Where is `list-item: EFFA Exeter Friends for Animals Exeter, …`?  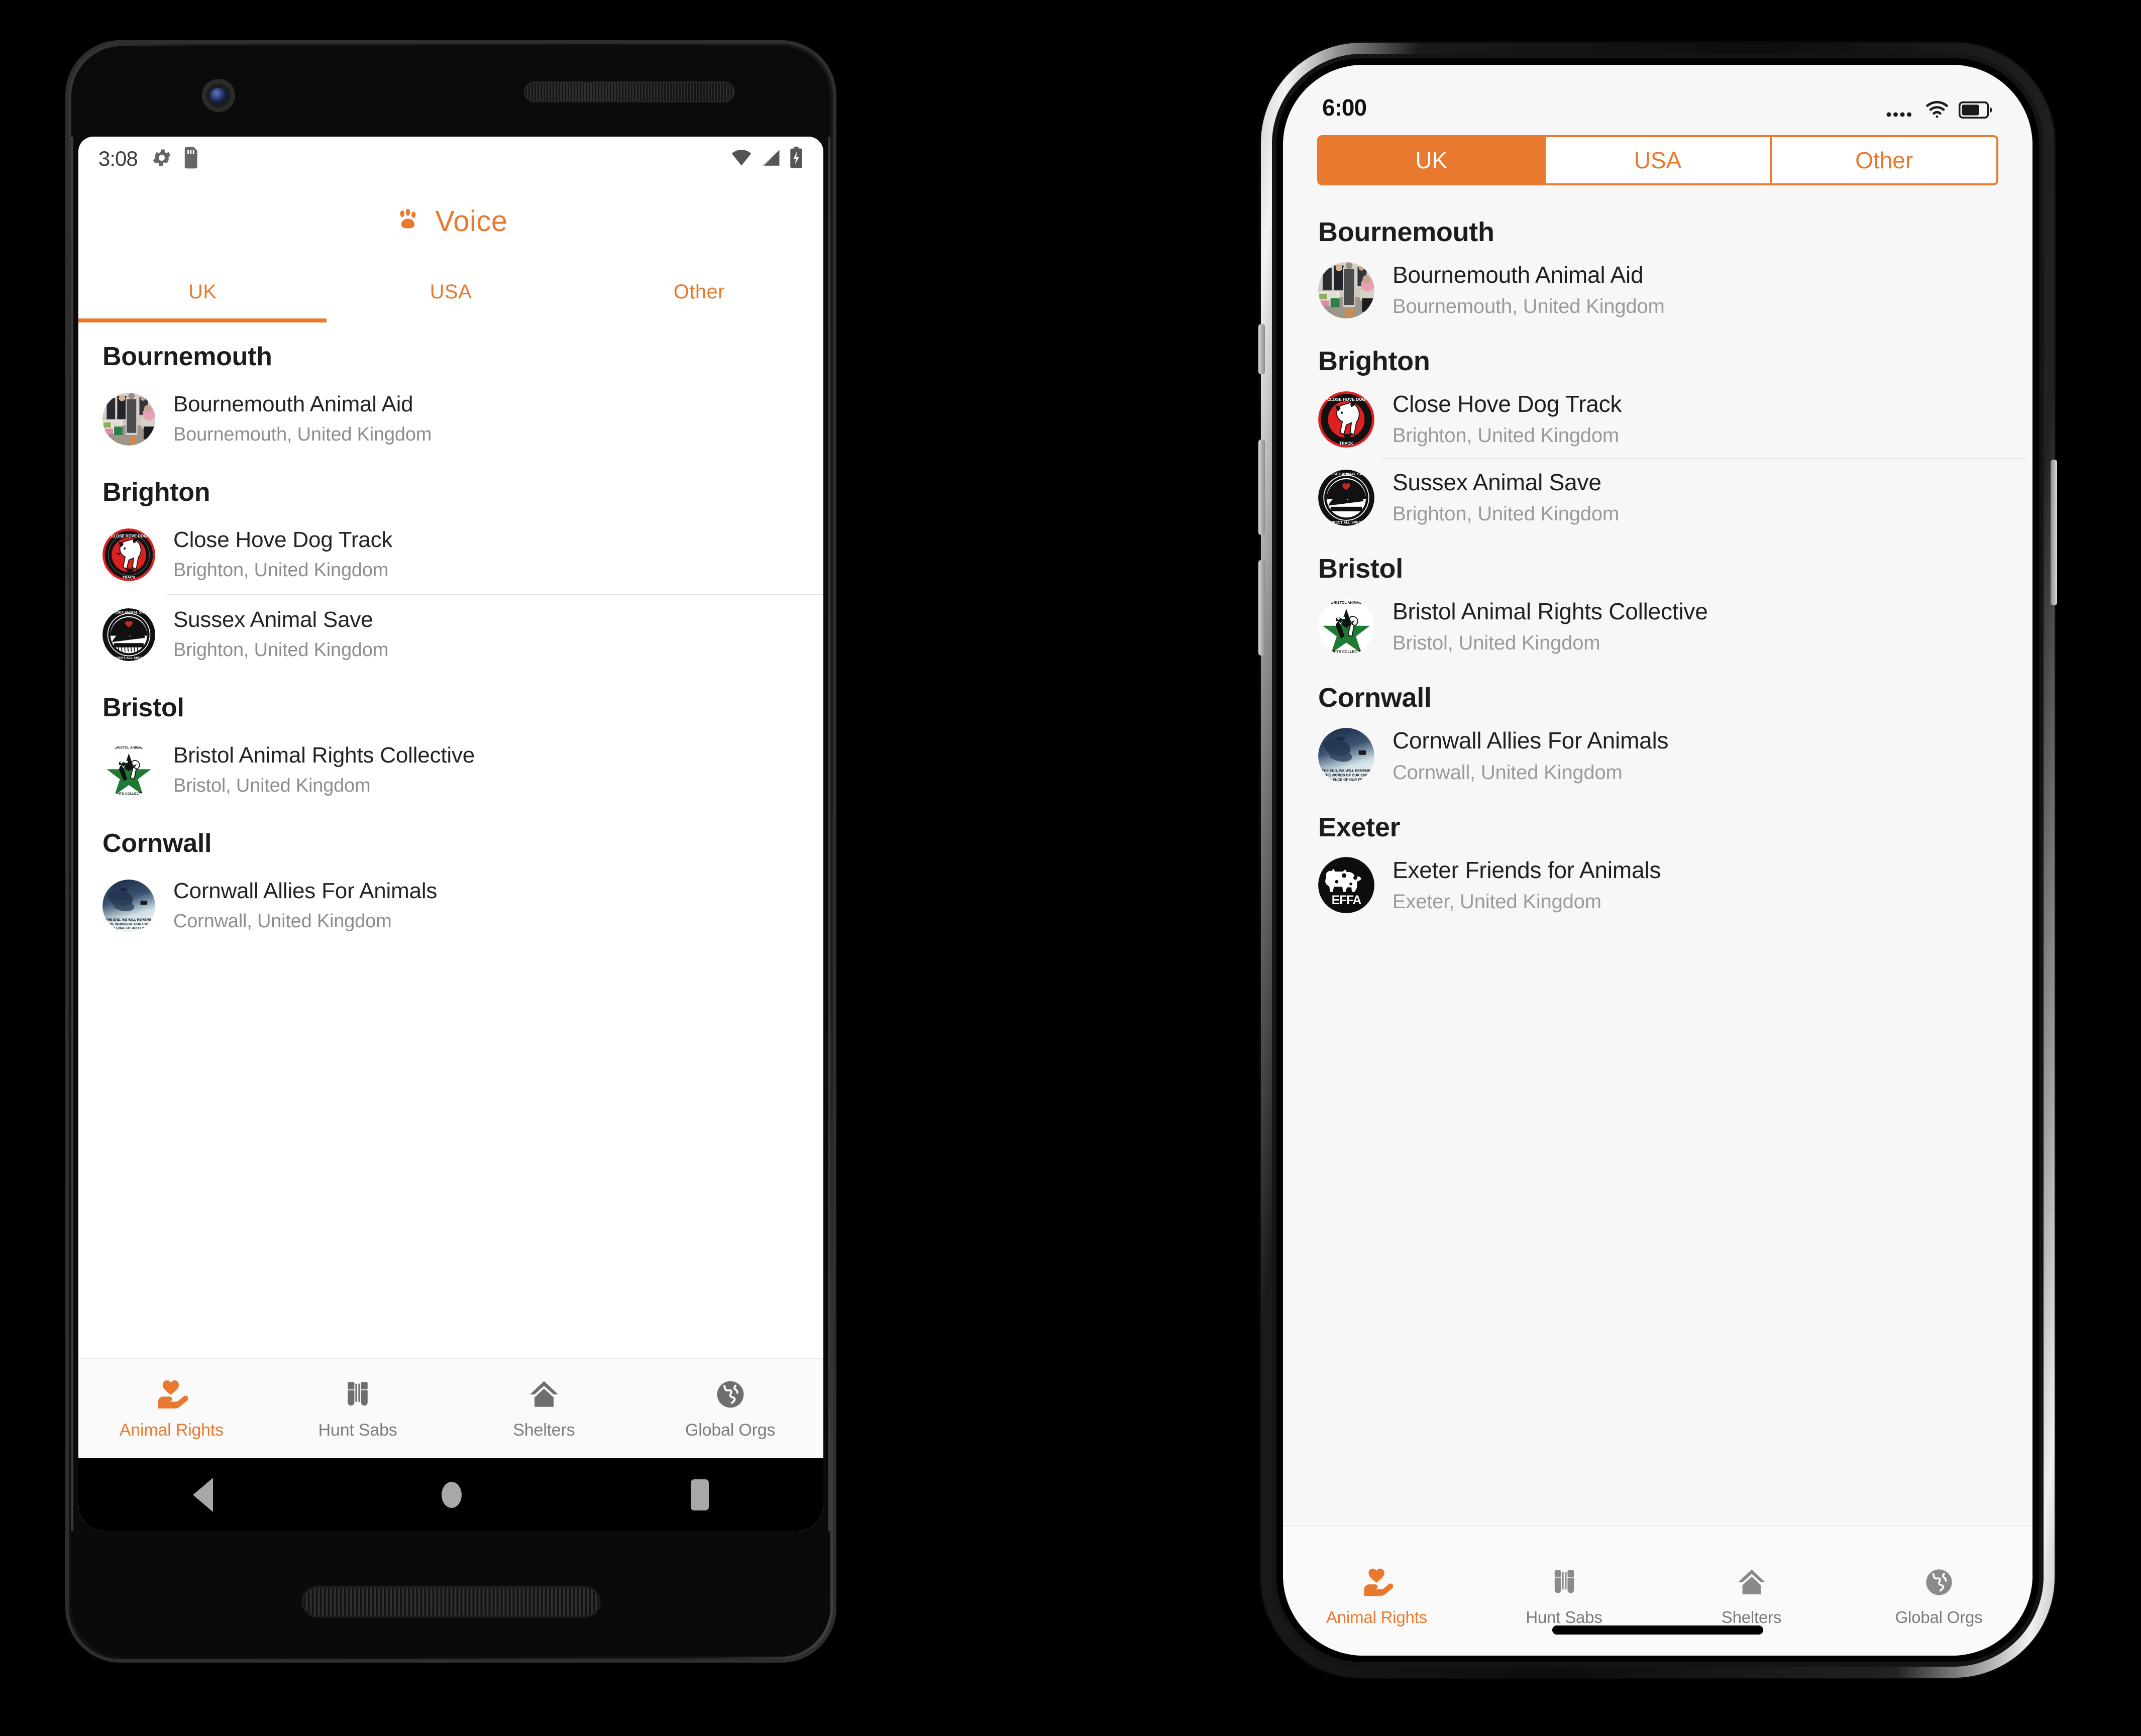
list-item: EFFA Exeter Friends for Animals Exeter, … is located at coordinates (1657, 885).